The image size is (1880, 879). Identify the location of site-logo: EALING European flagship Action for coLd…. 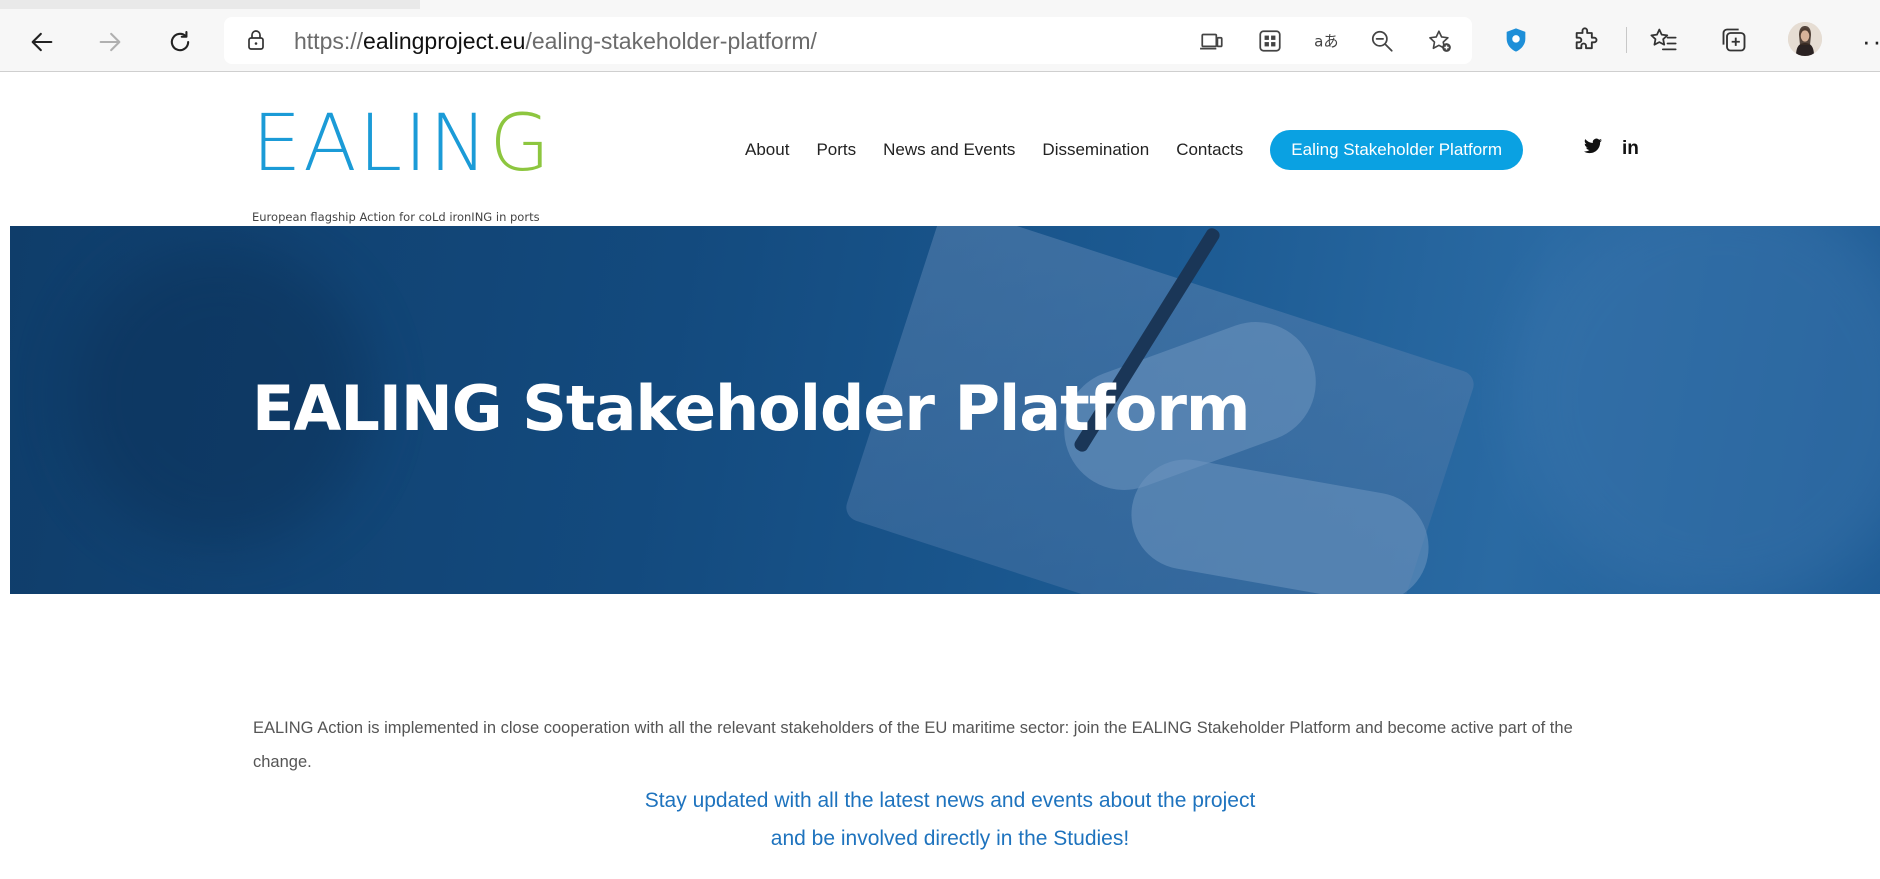
(401, 164).